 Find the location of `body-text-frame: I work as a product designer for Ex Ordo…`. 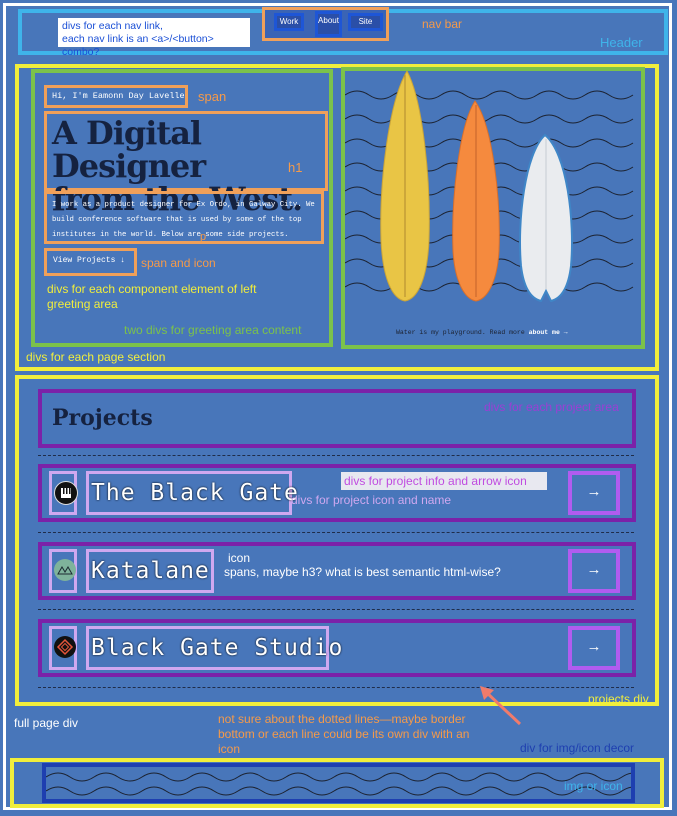

body-text-frame: I work as a product designer for Ex Ordo… is located at coordinates (184, 217).